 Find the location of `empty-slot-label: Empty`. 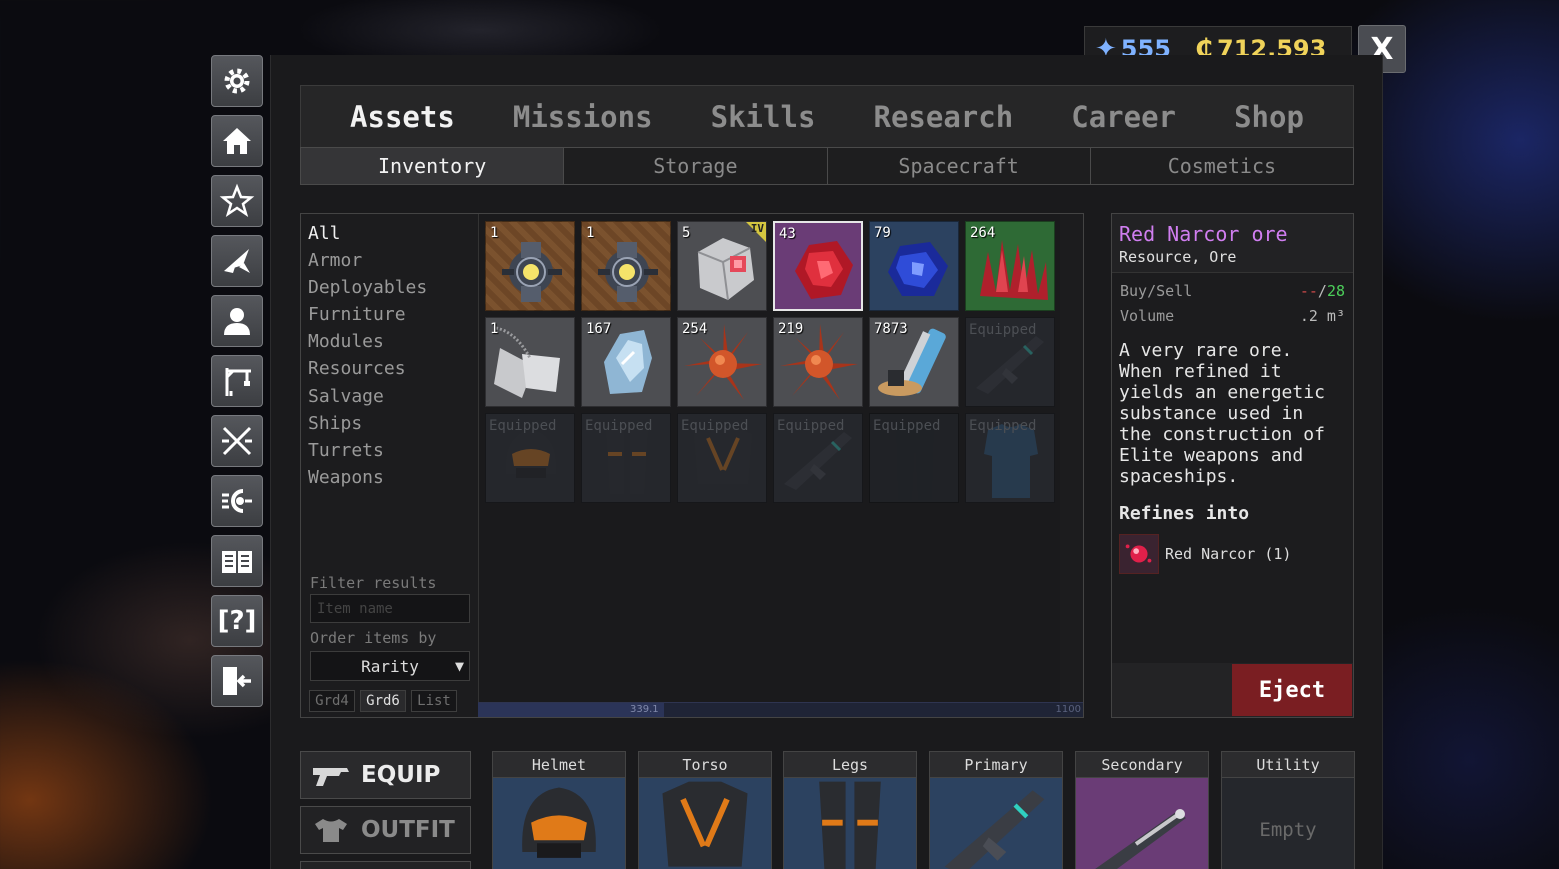

empty-slot-label: Empty is located at coordinates (1288, 823).